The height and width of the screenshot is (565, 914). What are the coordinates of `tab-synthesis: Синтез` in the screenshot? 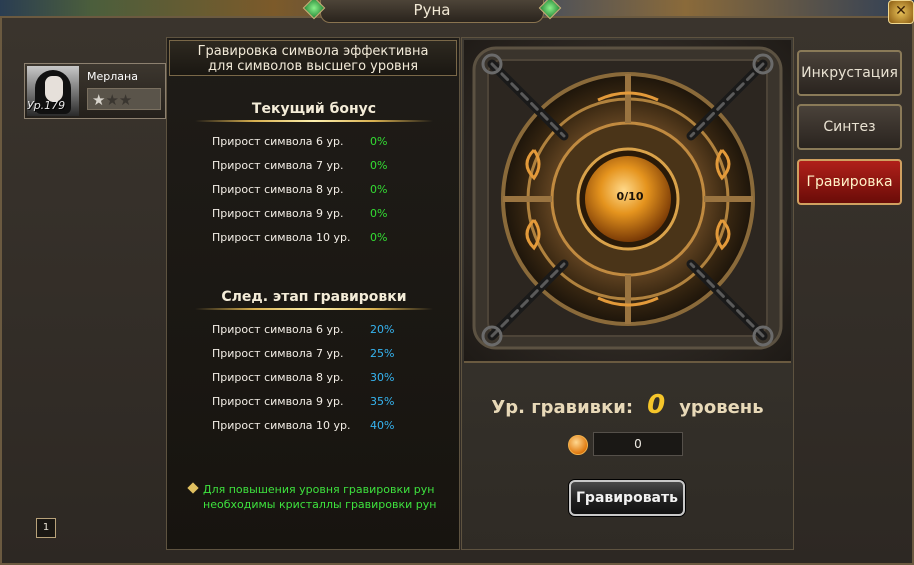 It's located at (849, 127).